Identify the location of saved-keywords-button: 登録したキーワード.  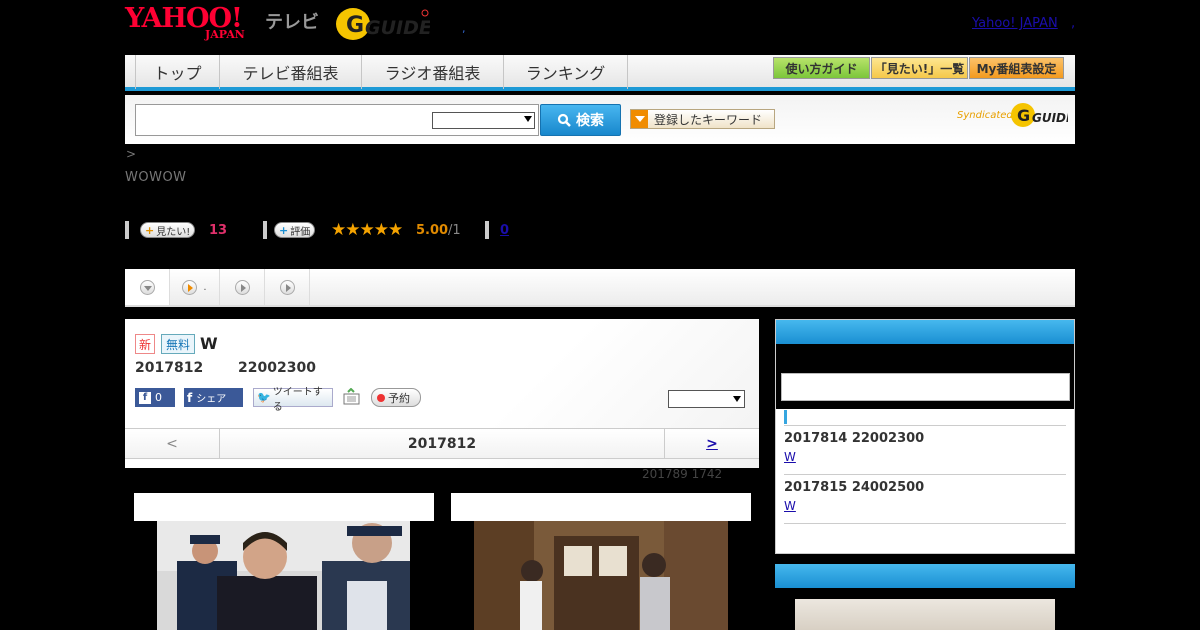
(702, 119).